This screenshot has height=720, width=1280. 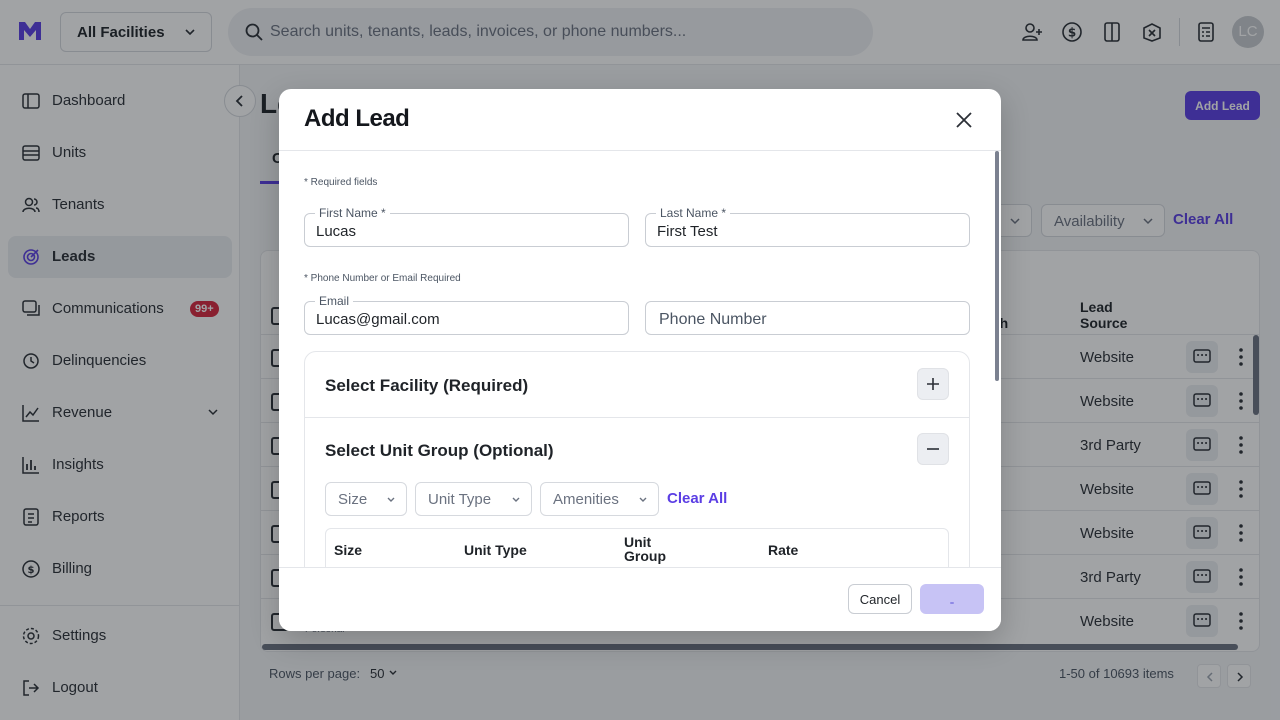 What do you see at coordinates (334, 301) in the screenshot?
I see `email-label: Email` at bounding box center [334, 301].